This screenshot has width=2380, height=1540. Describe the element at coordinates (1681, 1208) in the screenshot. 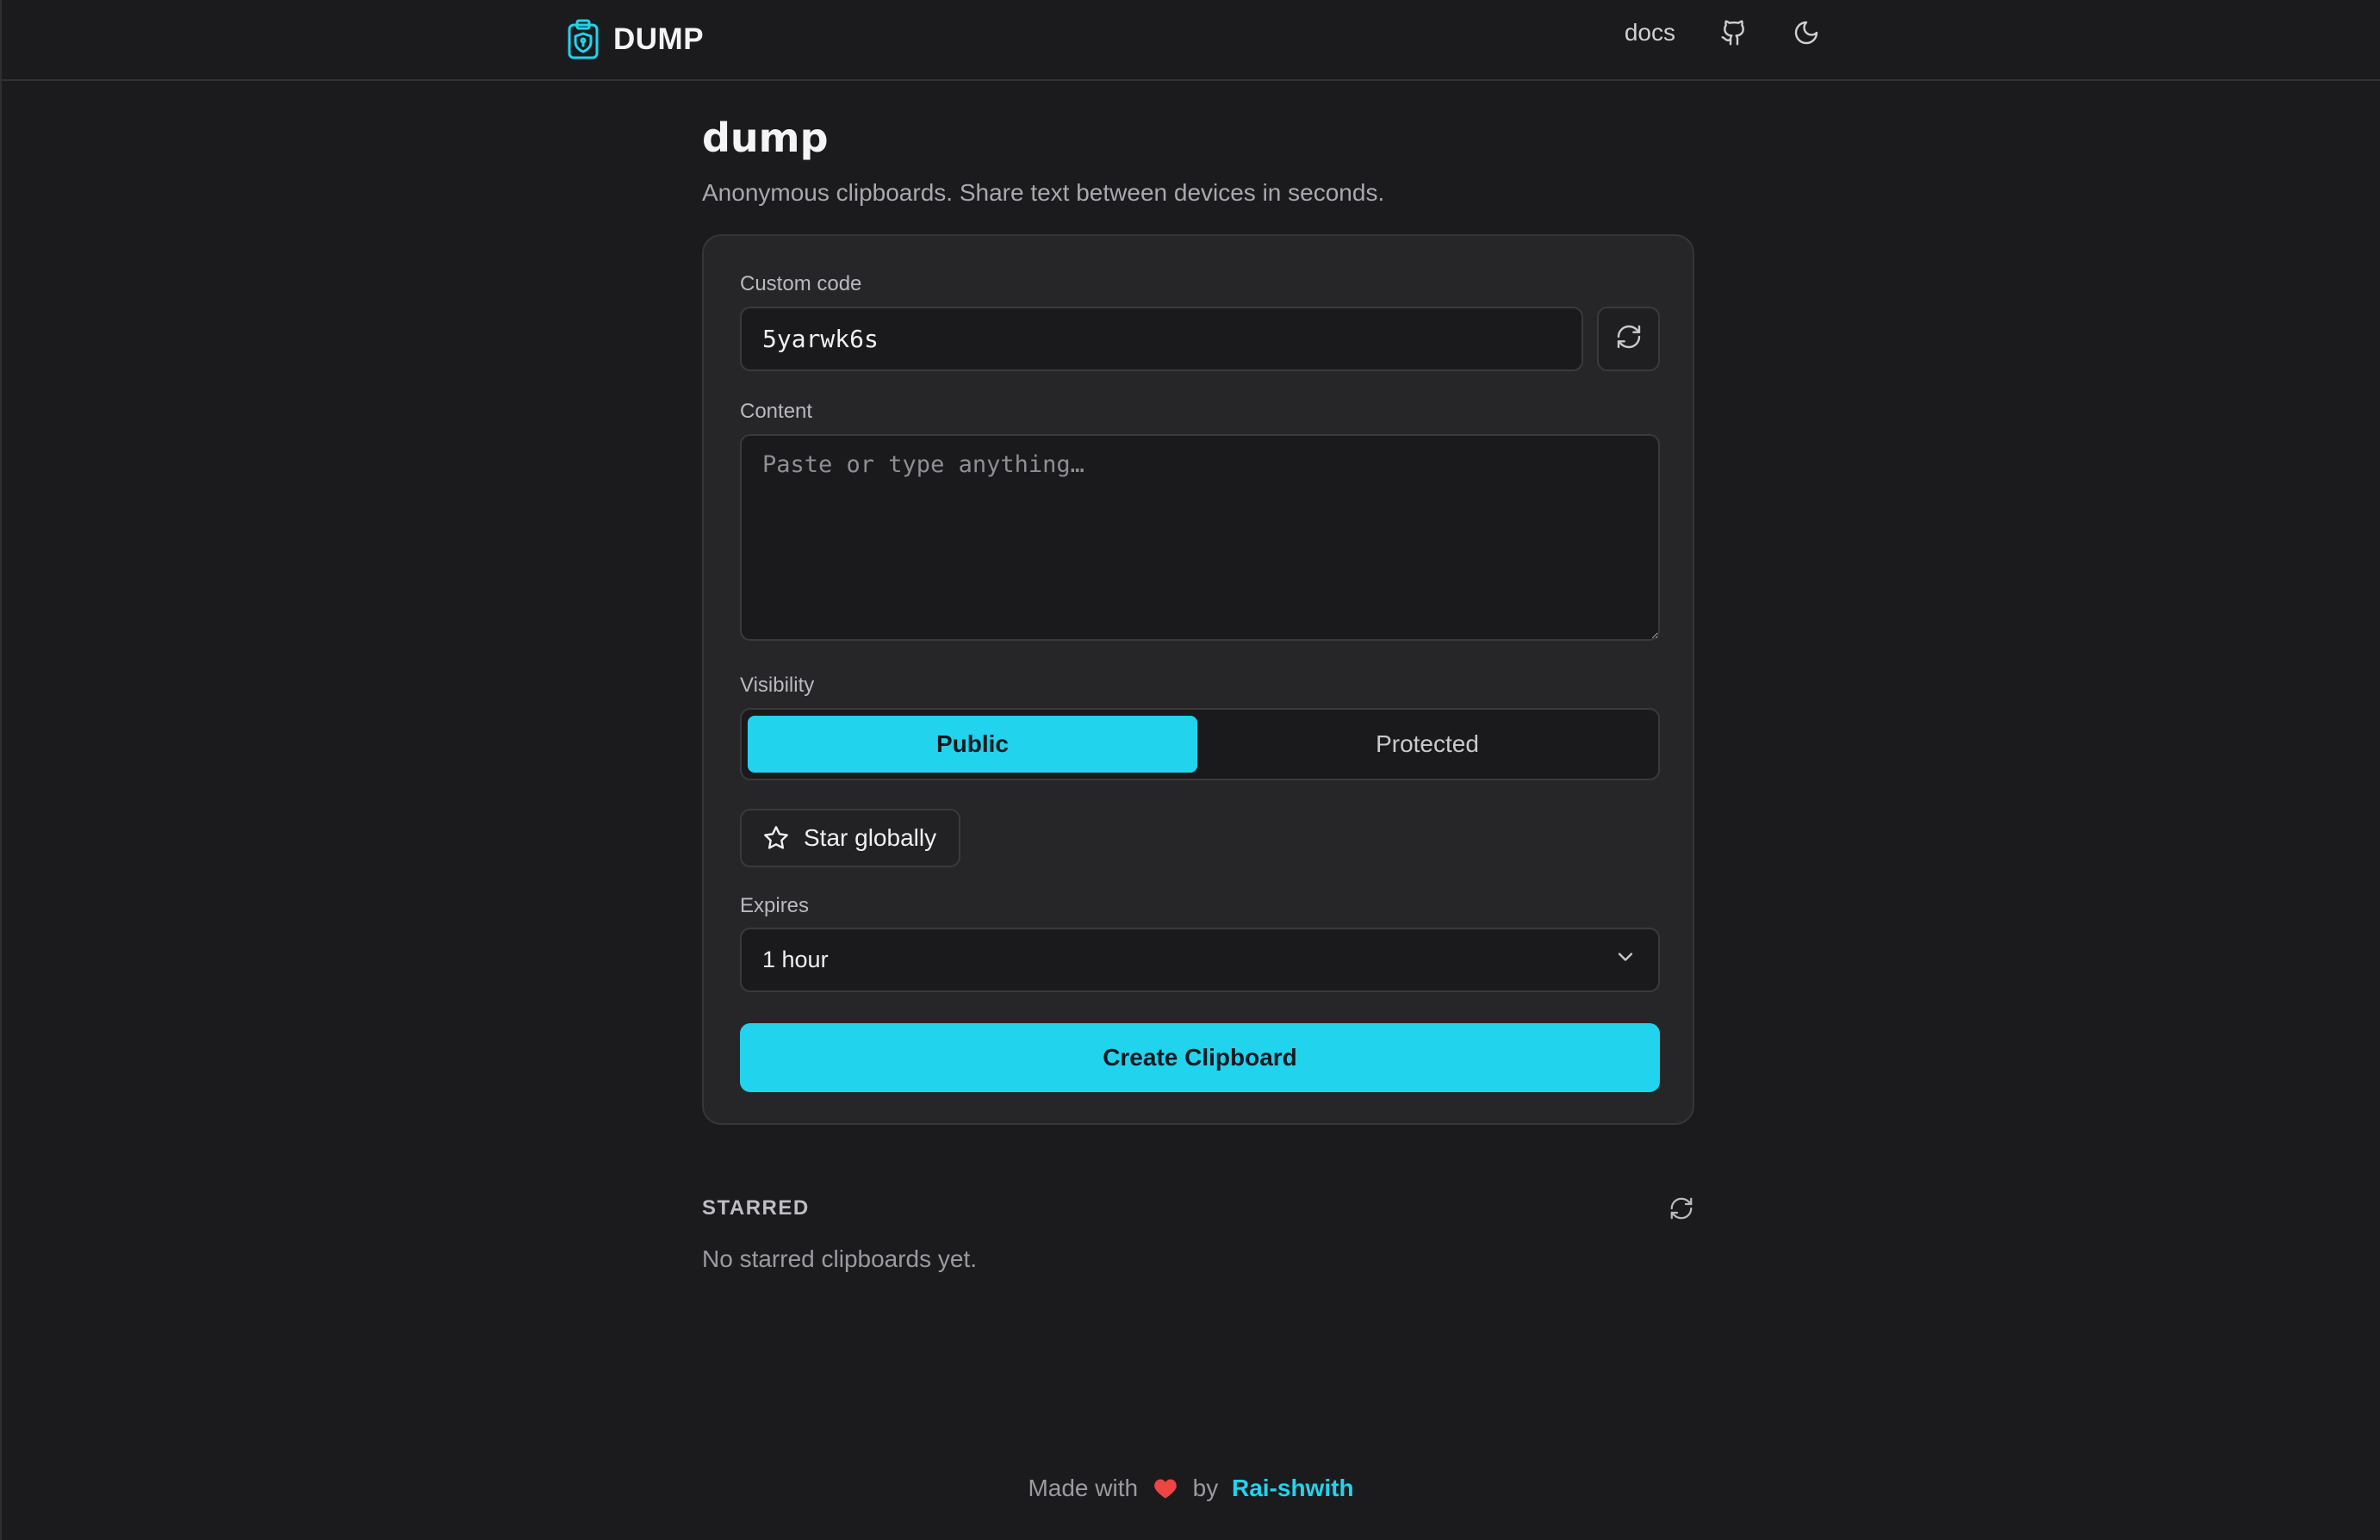

I see `refresh-starred-icon` at that location.